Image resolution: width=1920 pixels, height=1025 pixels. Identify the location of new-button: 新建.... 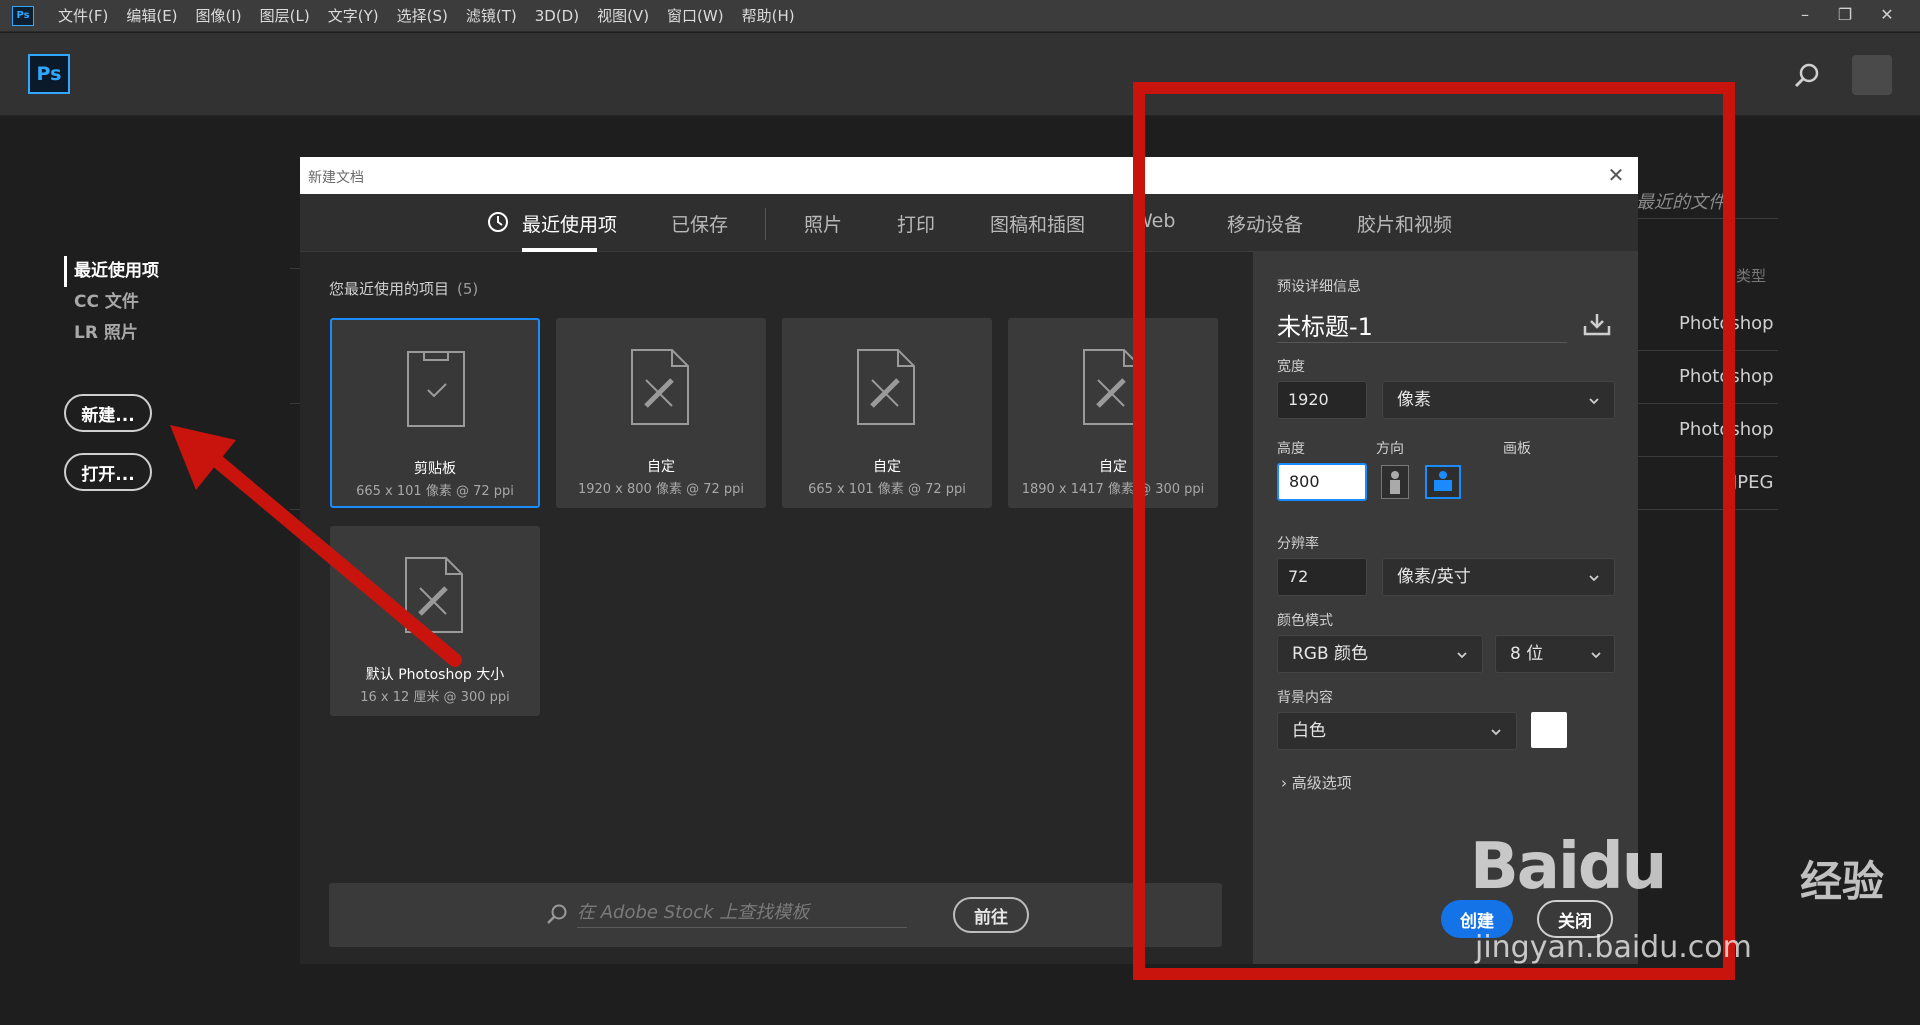
(108, 413).